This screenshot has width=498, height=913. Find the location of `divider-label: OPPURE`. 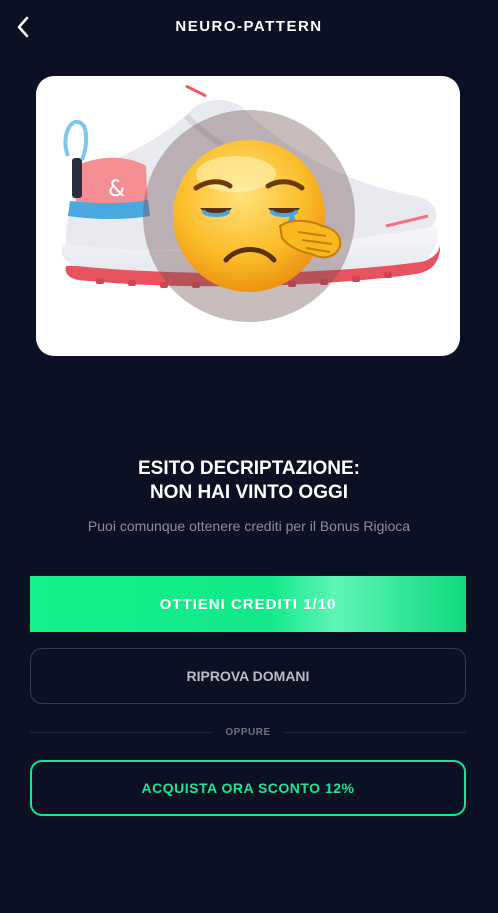

divider-label: OPPURE is located at coordinates (248, 732).